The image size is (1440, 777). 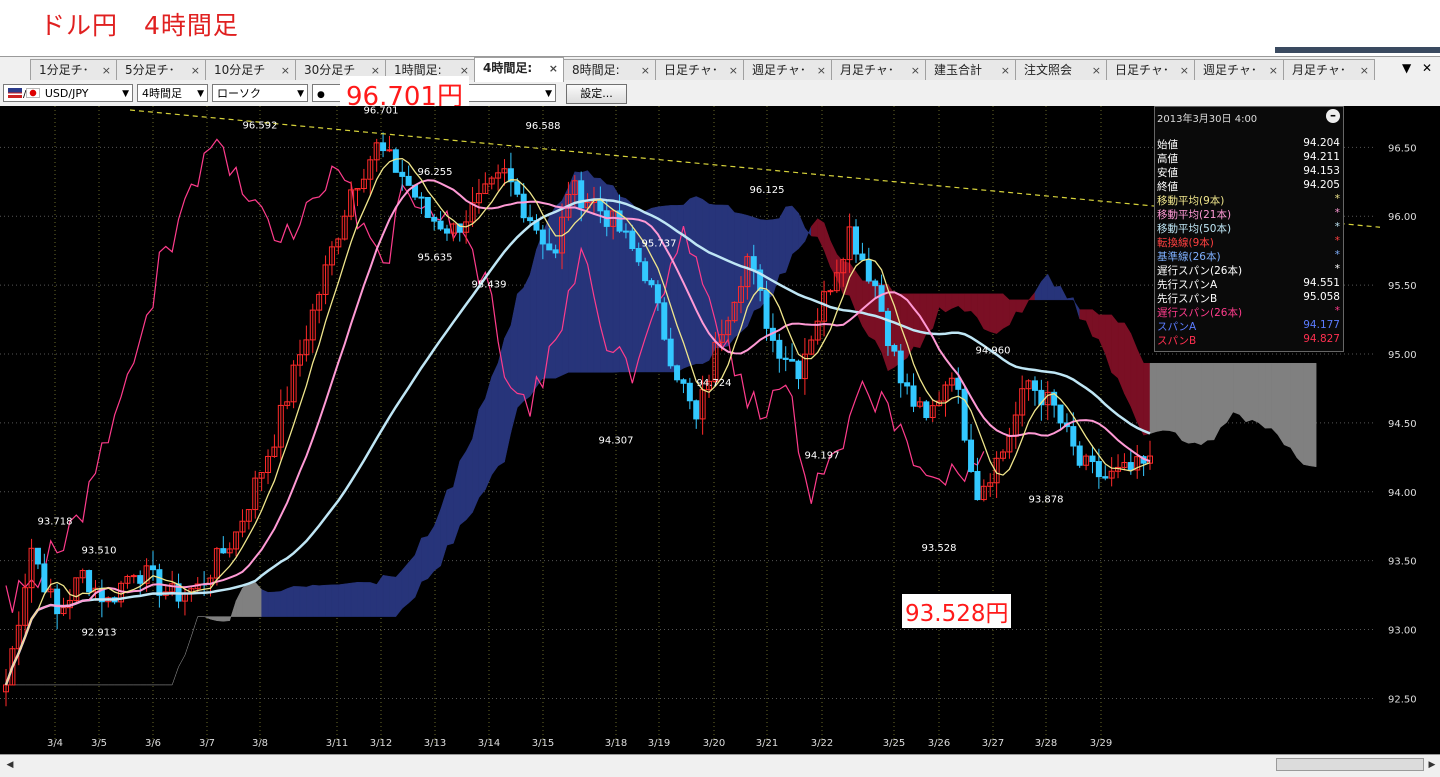 What do you see at coordinates (172, 93) in the screenshot?
I see `timeframe-select: 4時間足 ▼` at bounding box center [172, 93].